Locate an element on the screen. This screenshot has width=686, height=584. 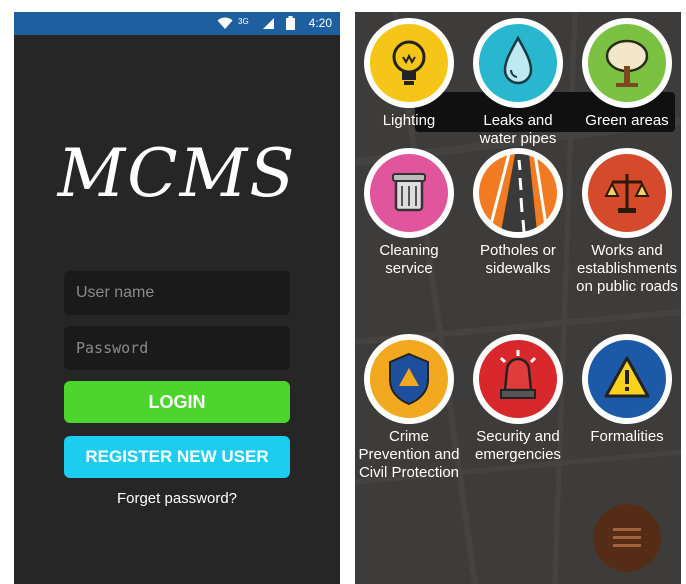
network-type: 3G is located at coordinates (243, 21).